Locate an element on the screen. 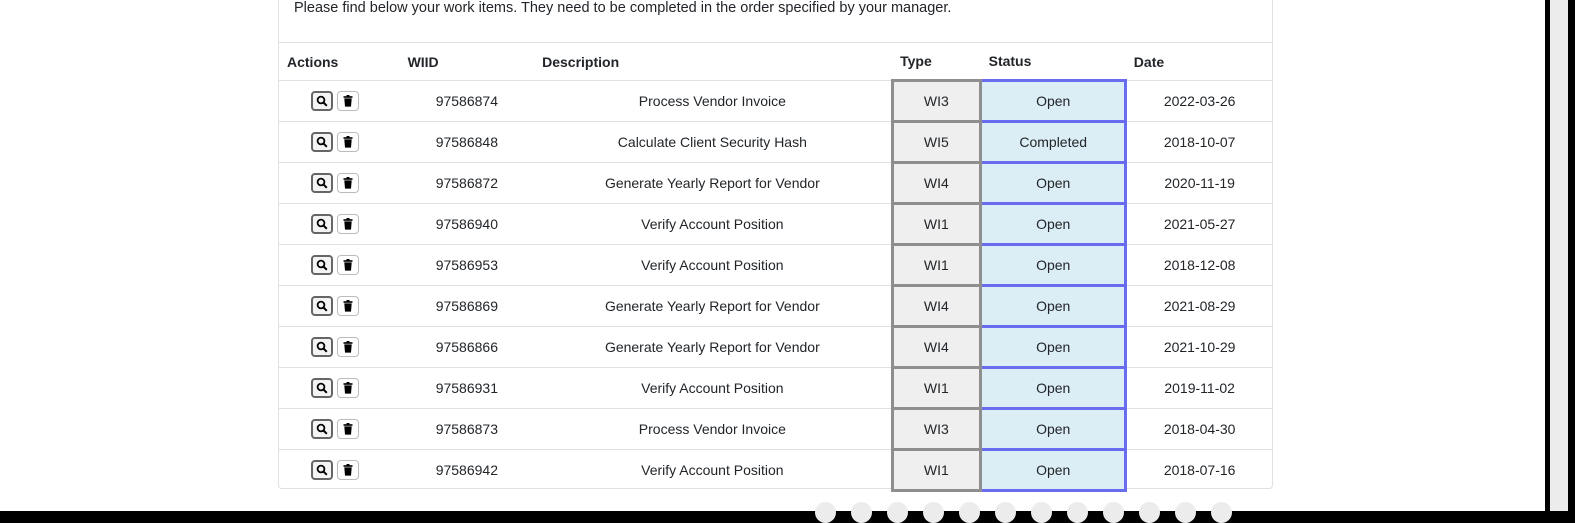 Image resolution: width=1575 pixels, height=523 pixels. header-status: Status is located at coordinates (1053, 61).